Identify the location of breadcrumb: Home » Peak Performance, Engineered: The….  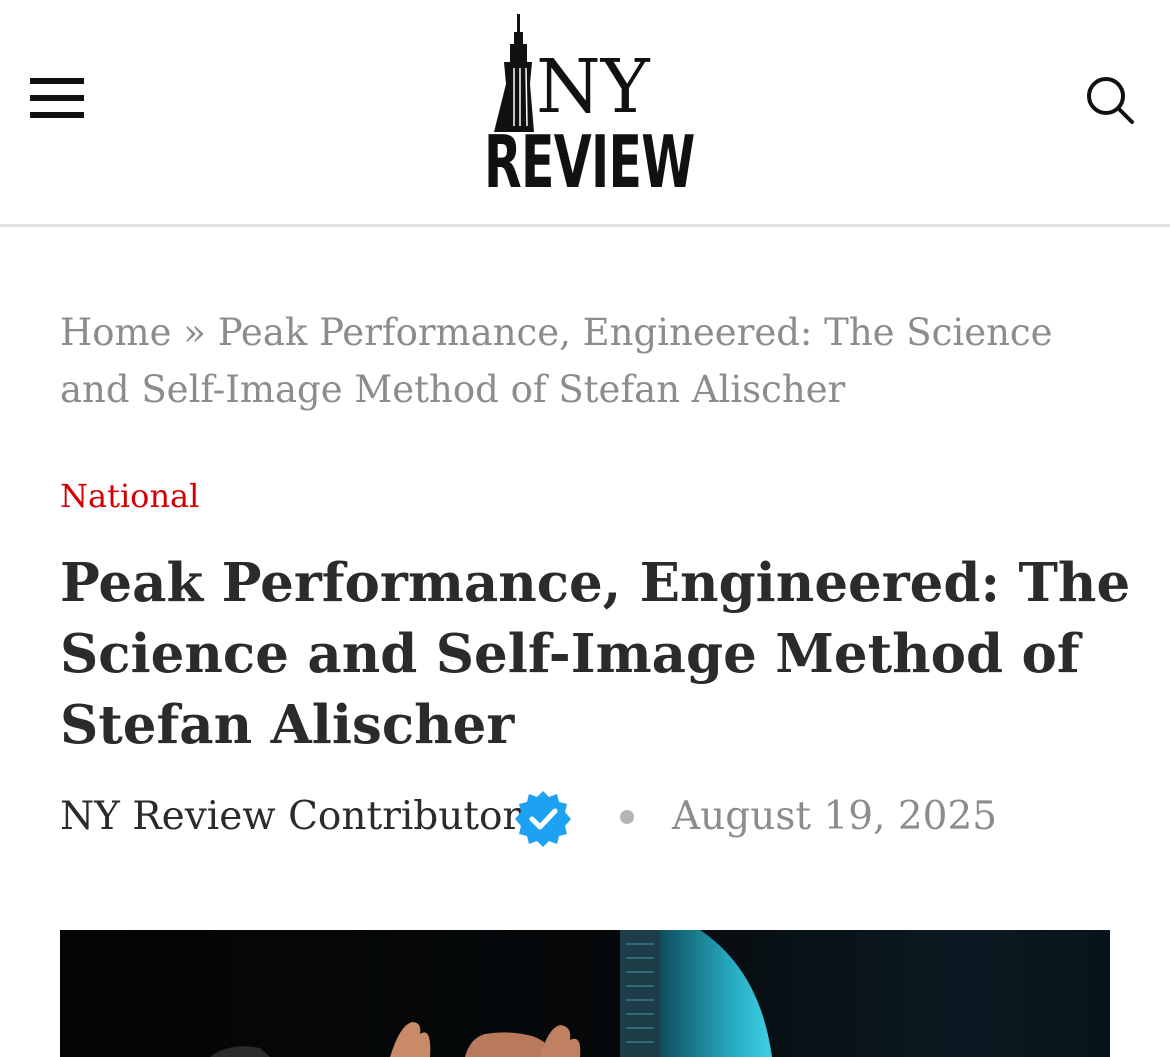
(590, 361).